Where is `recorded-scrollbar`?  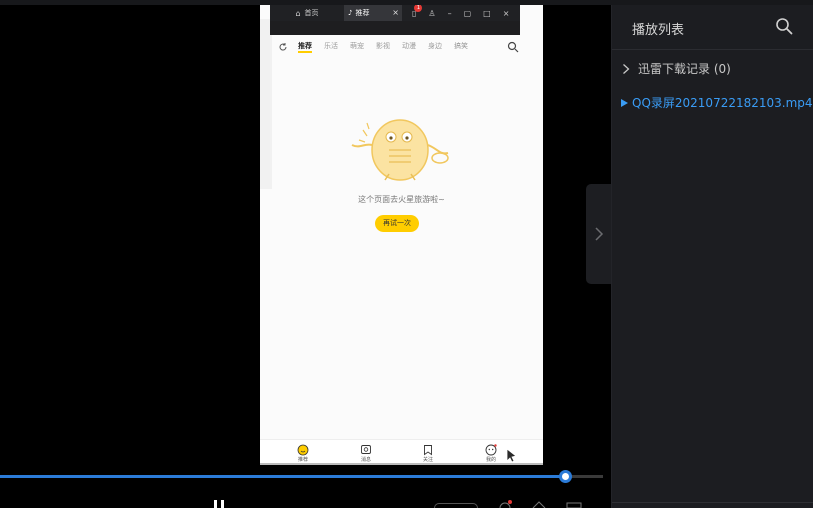
recorded-scrollbar is located at coordinates (401, 464).